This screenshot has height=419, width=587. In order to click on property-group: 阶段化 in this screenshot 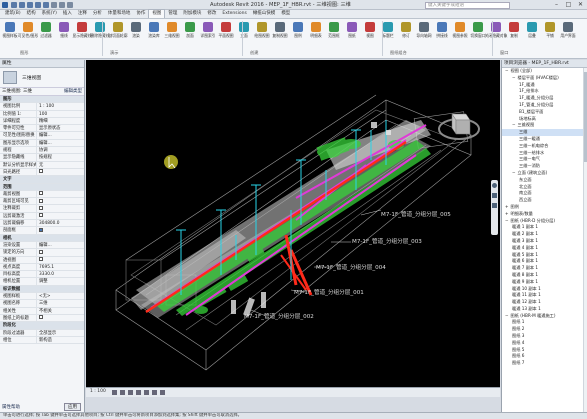, I will do `click(42, 326)`.